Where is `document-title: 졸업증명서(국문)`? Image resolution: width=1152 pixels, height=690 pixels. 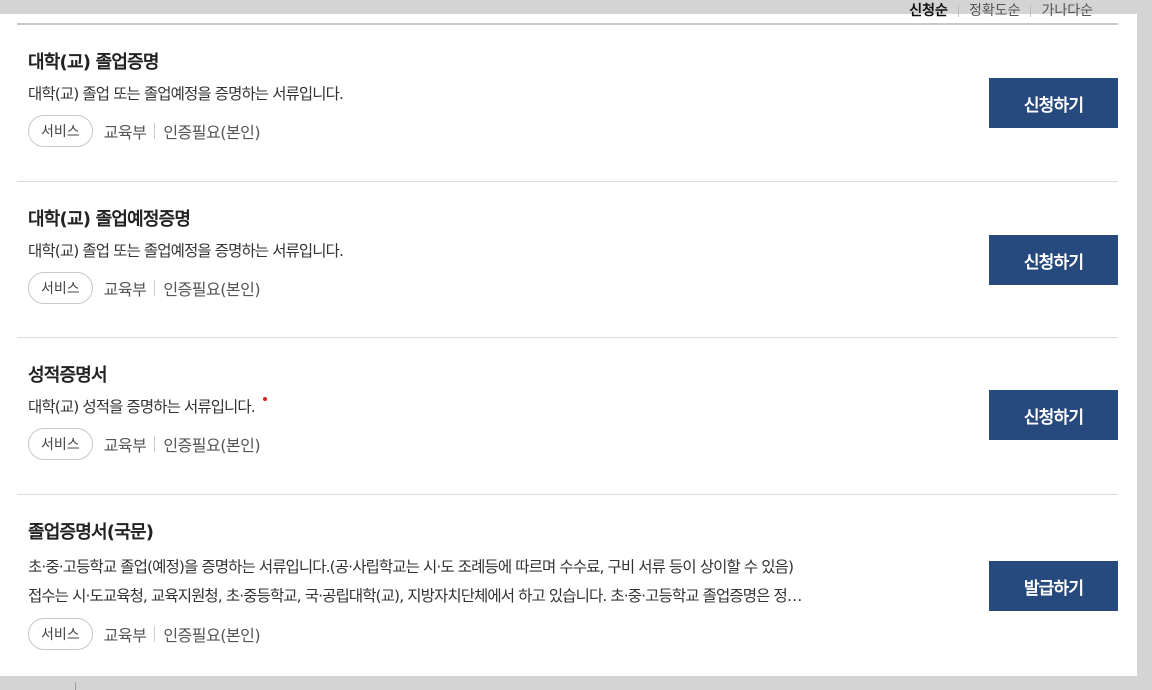 document-title: 졸업증명서(국문) is located at coordinates (478, 533).